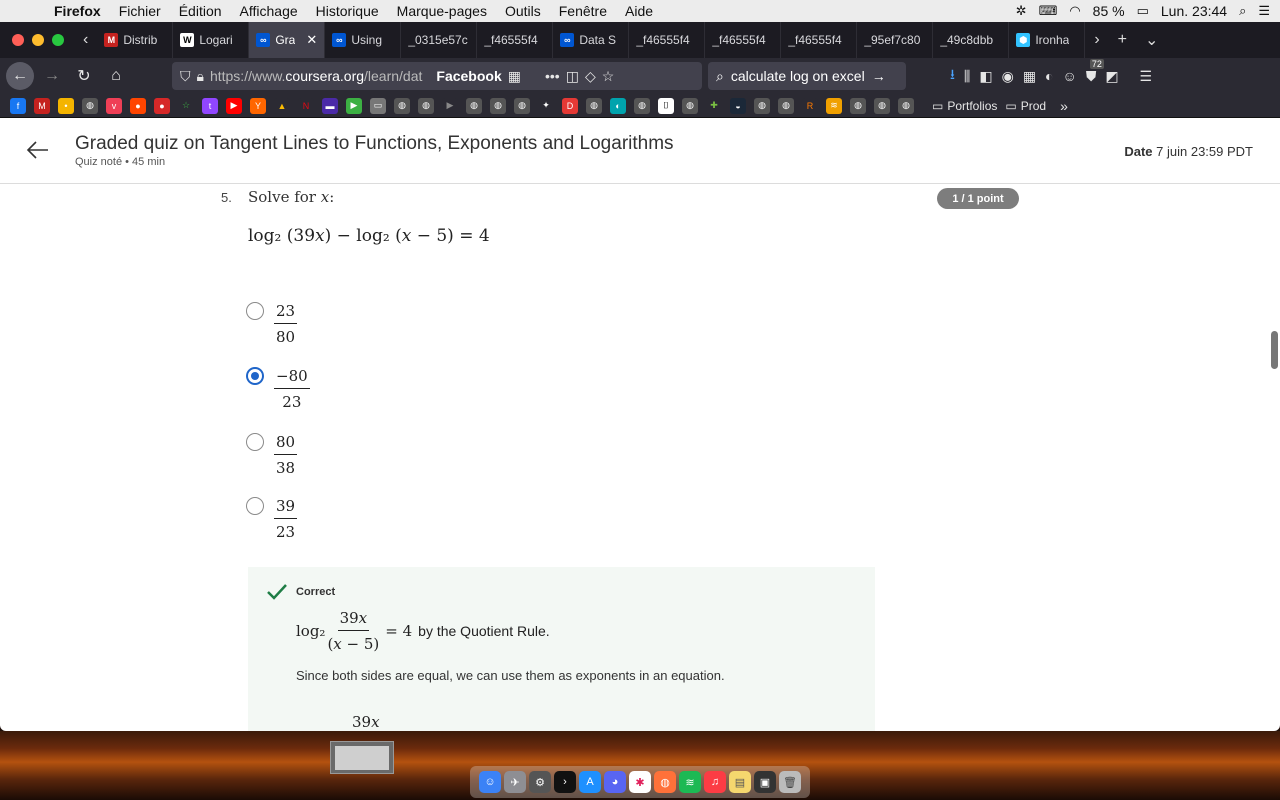 The width and height of the screenshot is (1280, 800). Describe the element at coordinates (162, 105) in the screenshot. I see `red-circle-bookmark-icon: ●` at that location.